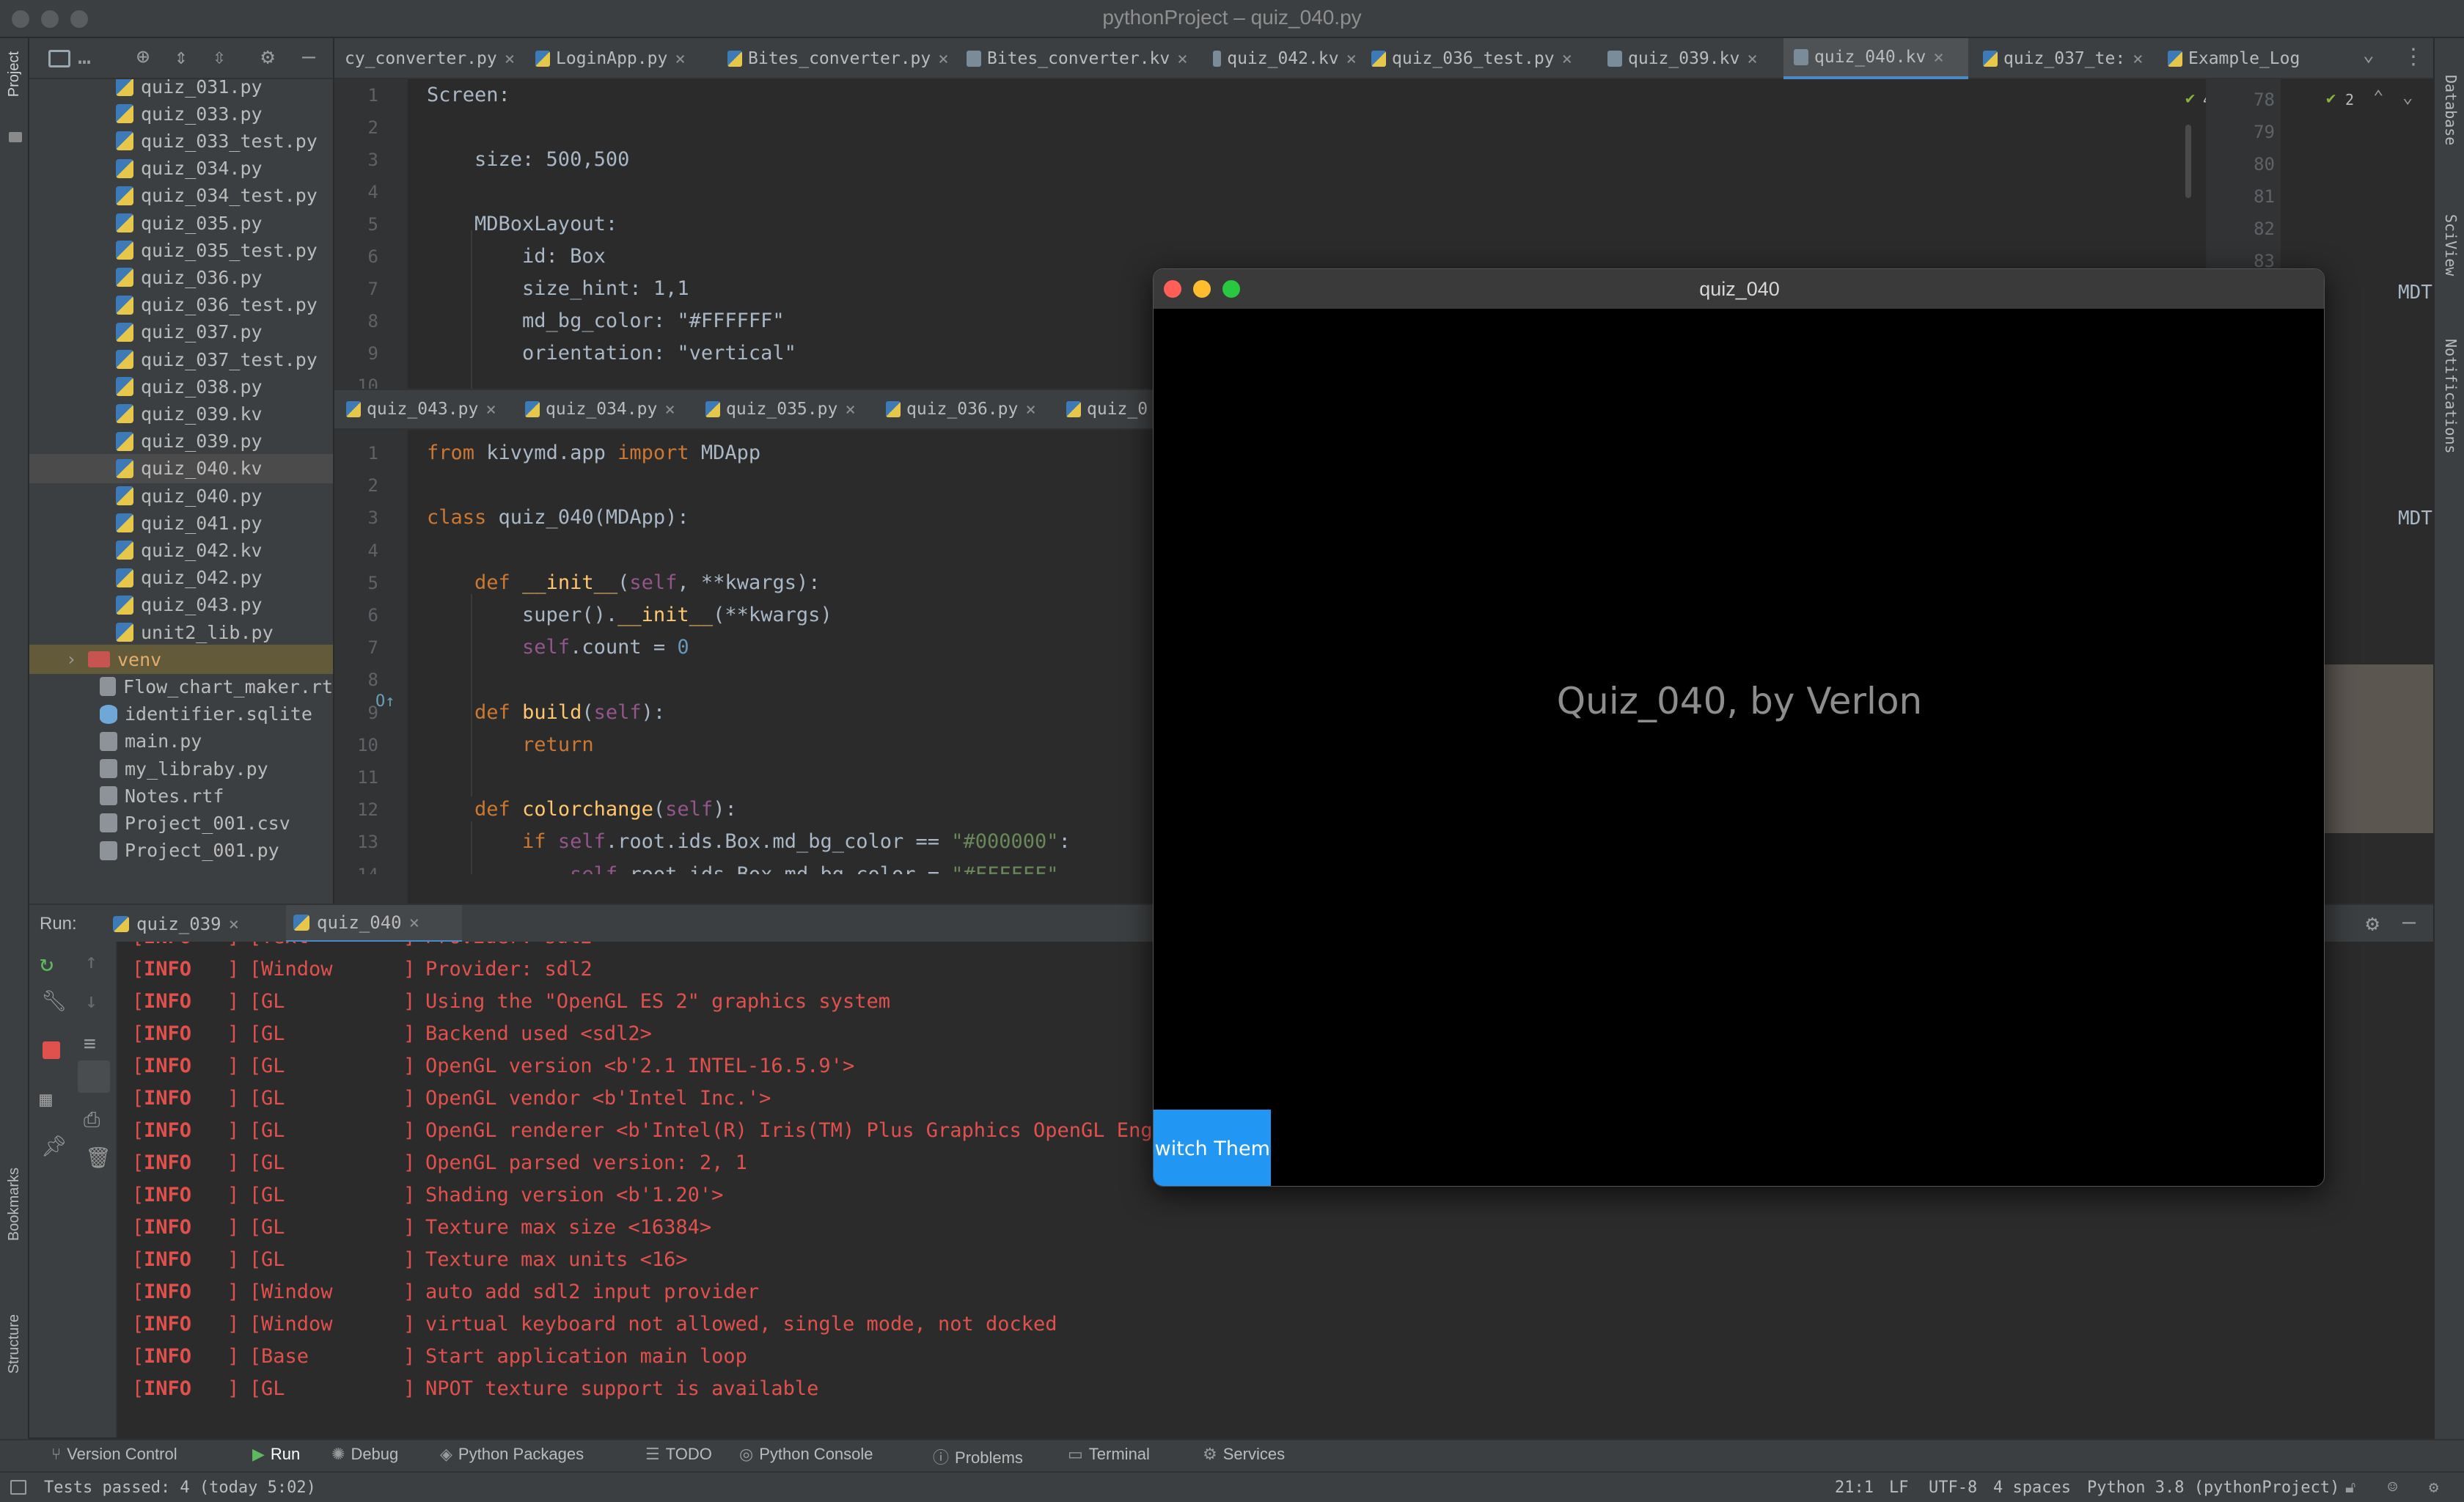 Image resolution: width=2464 pixels, height=1502 pixels. What do you see at coordinates (1688, 59) in the screenshot?
I see `editor-tab: quiz_039.kv ×` at bounding box center [1688, 59].